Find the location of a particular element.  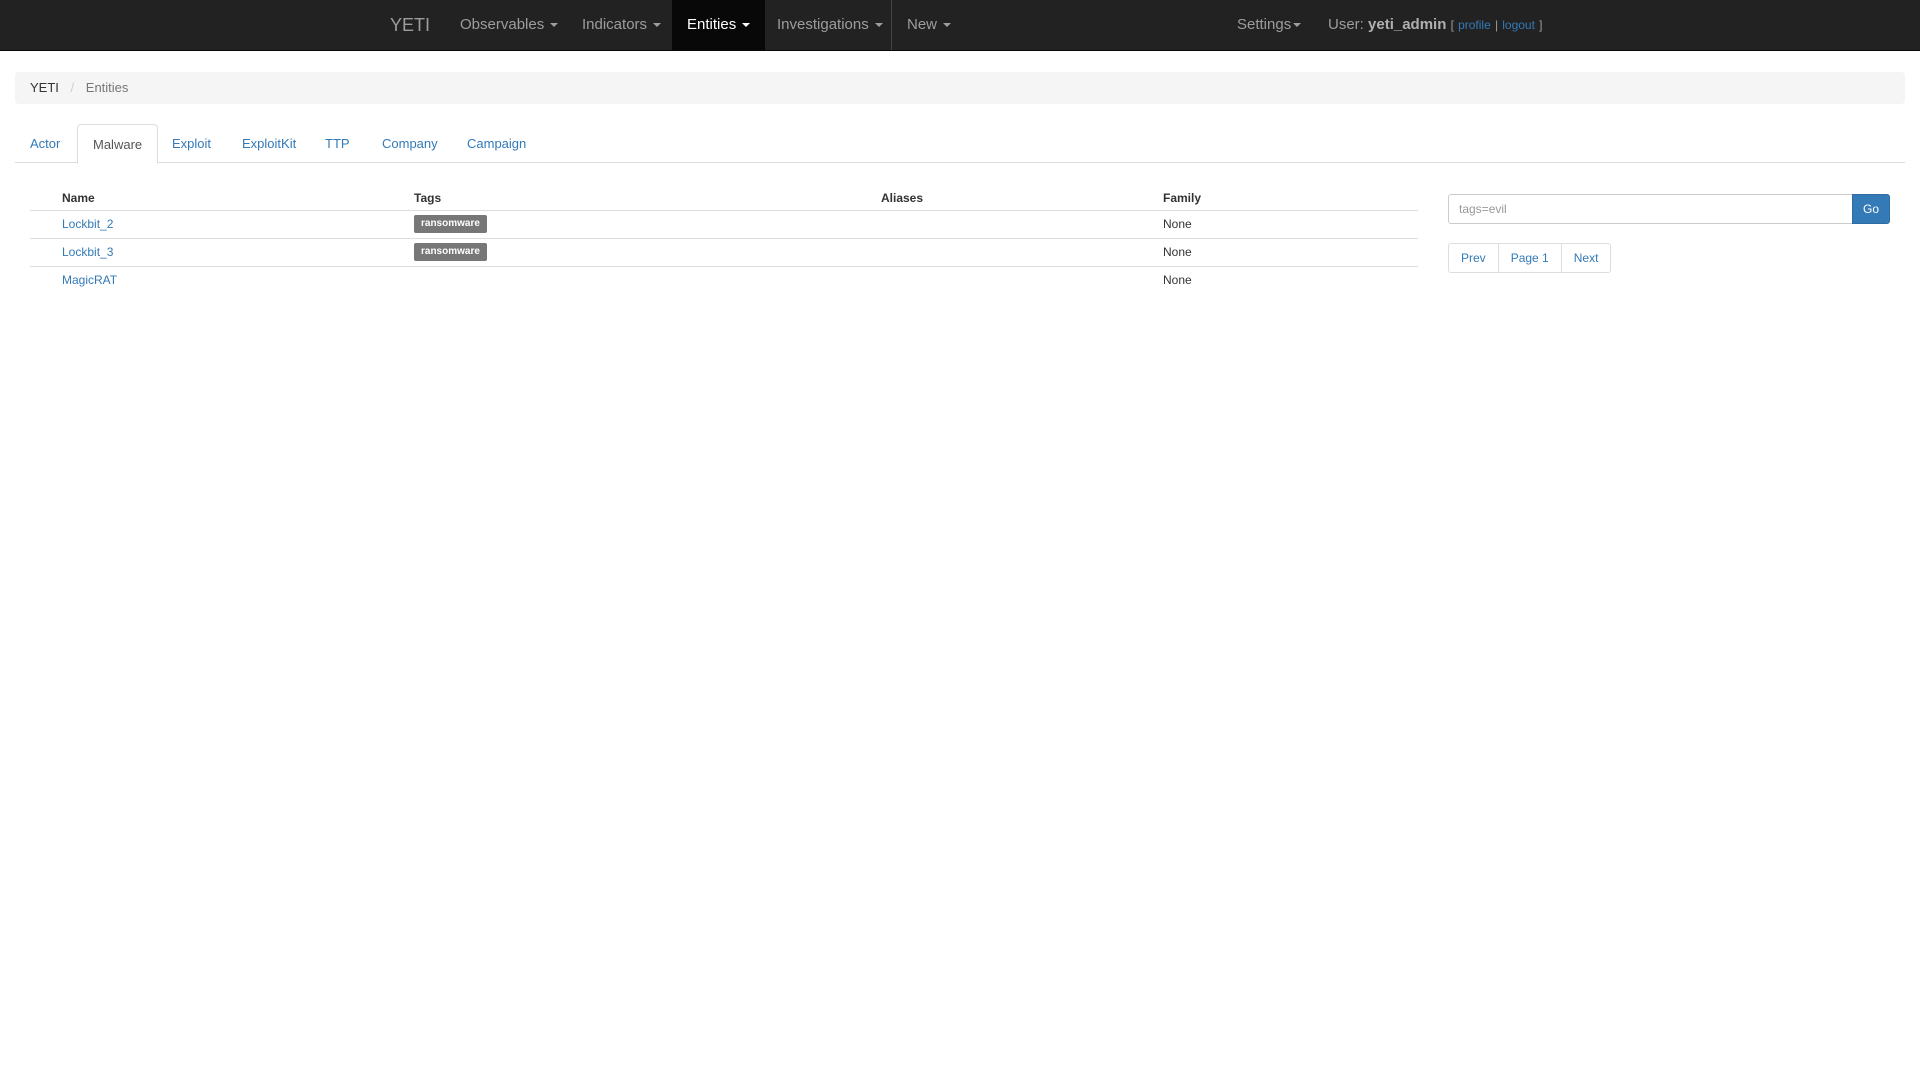

header-name: Name is located at coordinates (238, 198).